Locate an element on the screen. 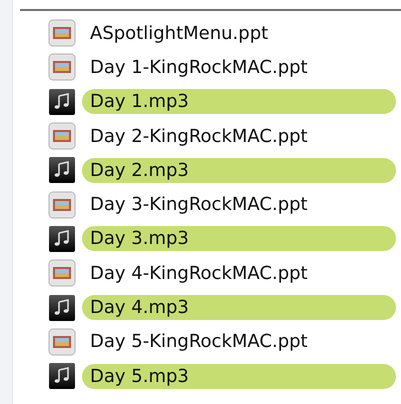 The image size is (401, 404). file-name: Day 2.mp3 is located at coordinates (239, 170).